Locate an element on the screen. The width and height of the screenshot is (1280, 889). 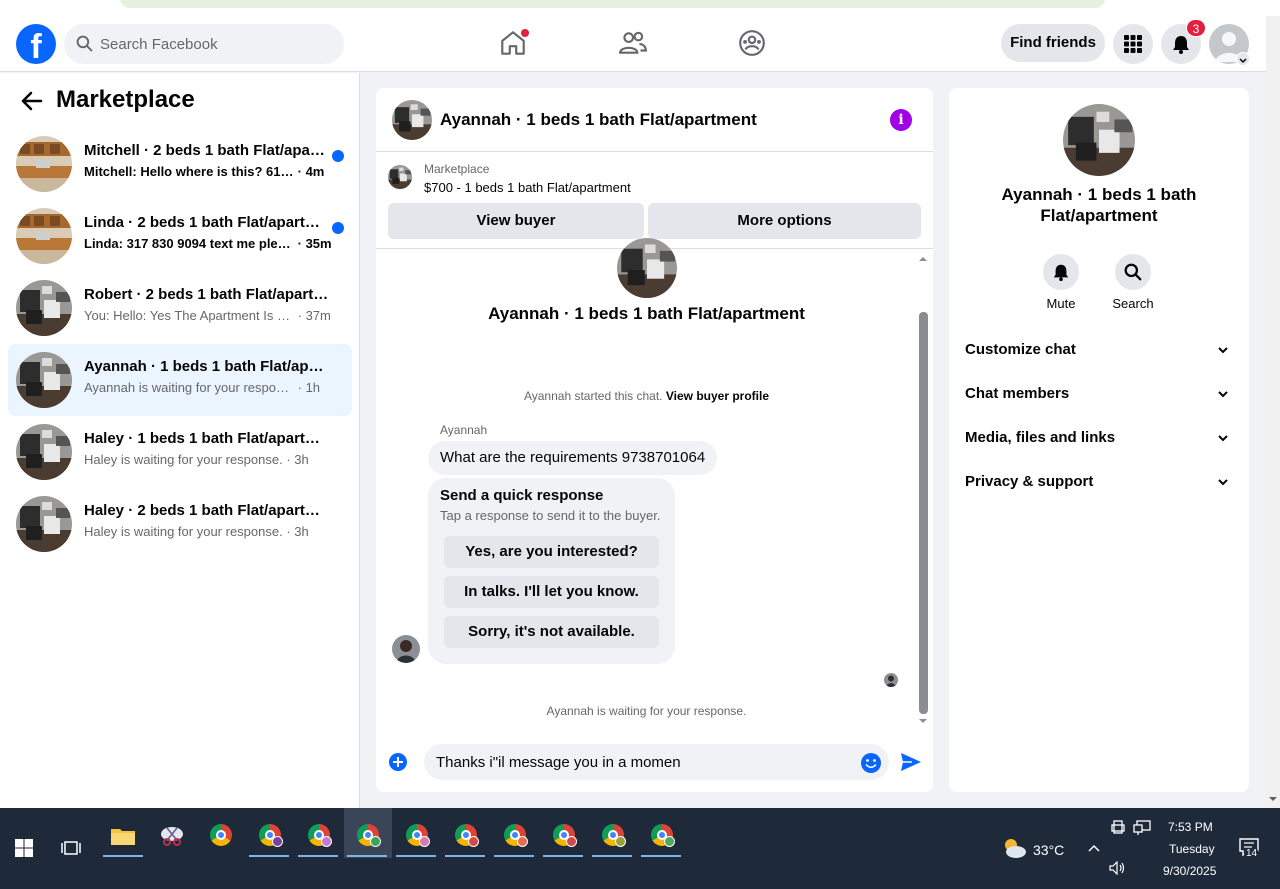
emoji-icon is located at coordinates (871, 763).